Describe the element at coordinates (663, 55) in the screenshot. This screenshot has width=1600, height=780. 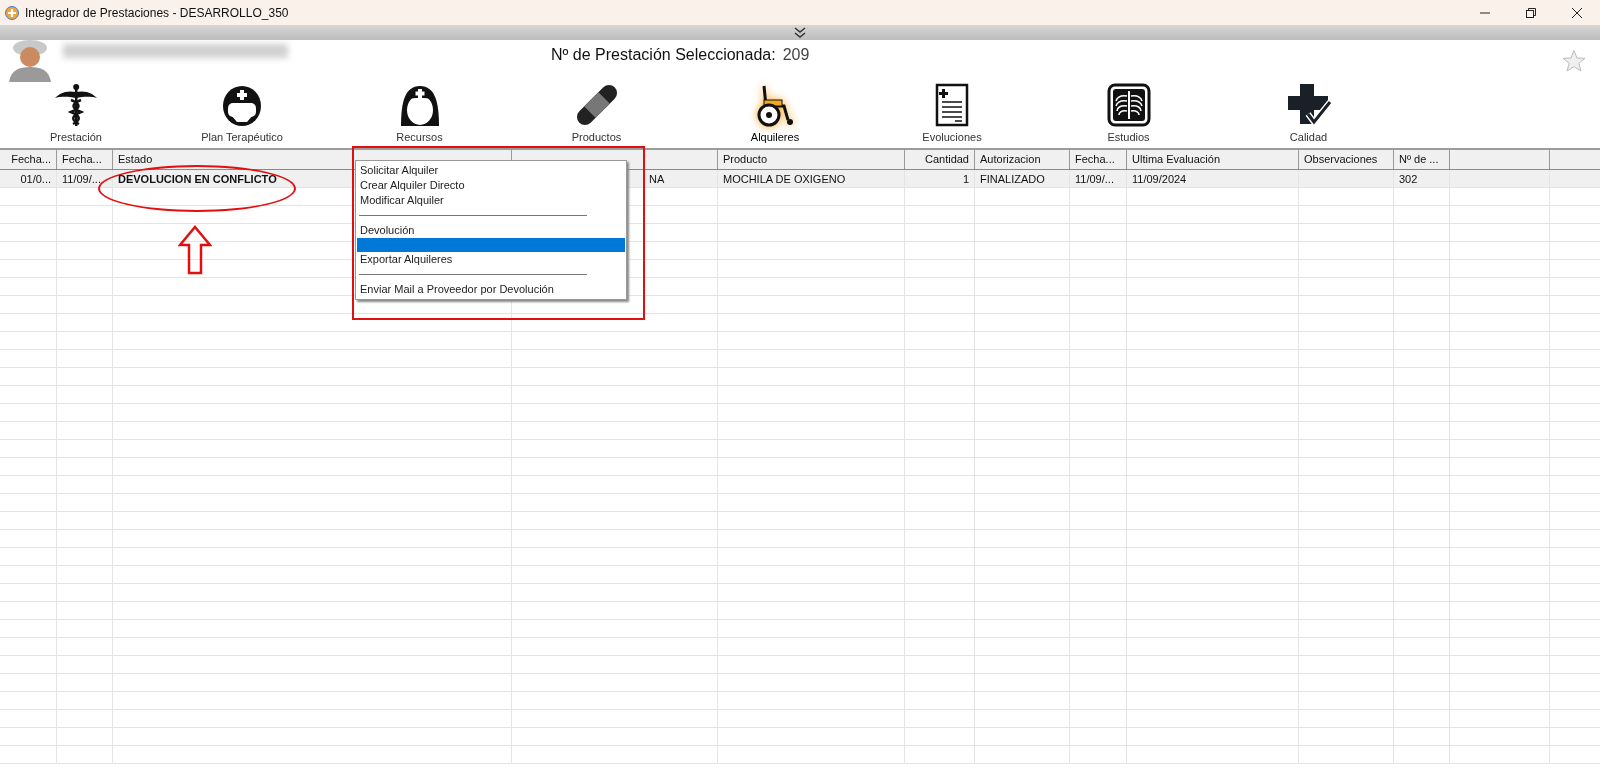
I see `selected-label: Nº de Prestación Seleccionada:` at that location.